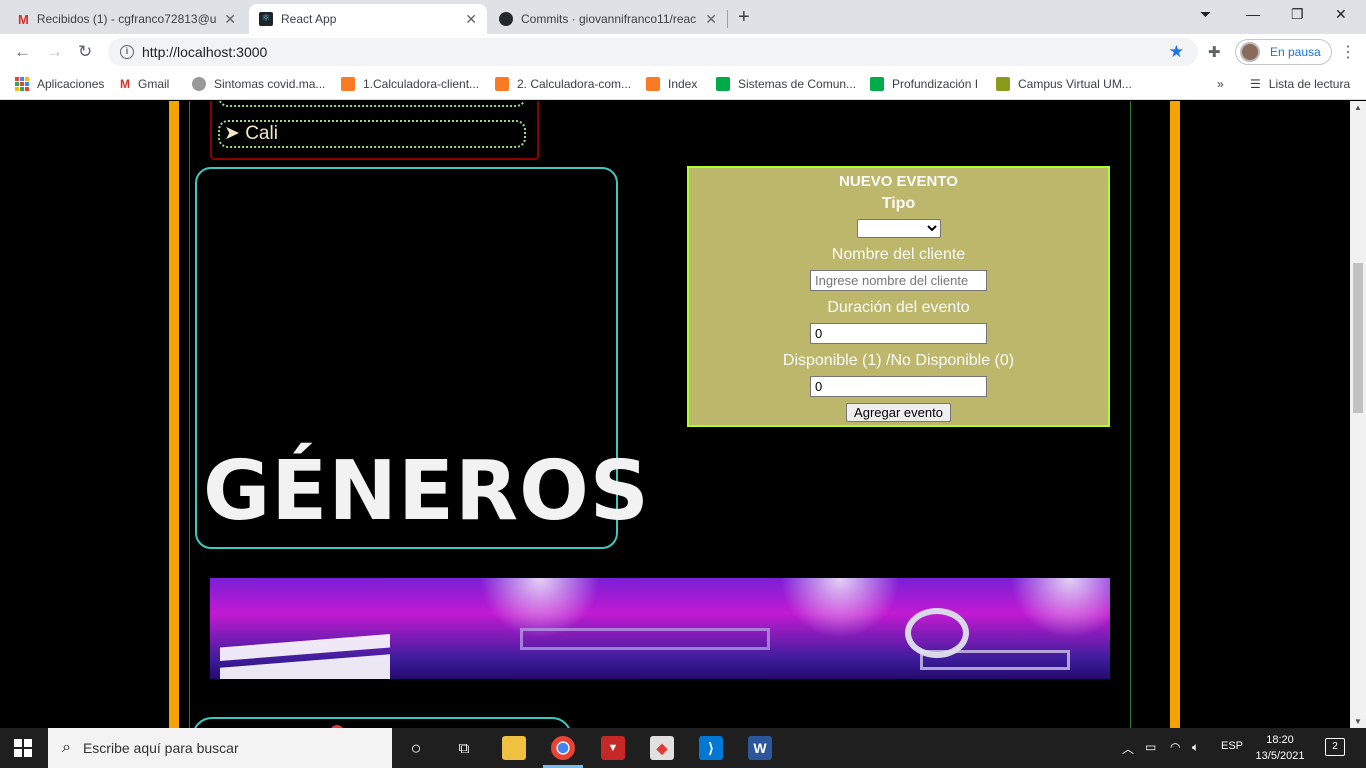 This screenshot has width=1366, height=768. I want to click on chrome-icon, so click(563, 748).